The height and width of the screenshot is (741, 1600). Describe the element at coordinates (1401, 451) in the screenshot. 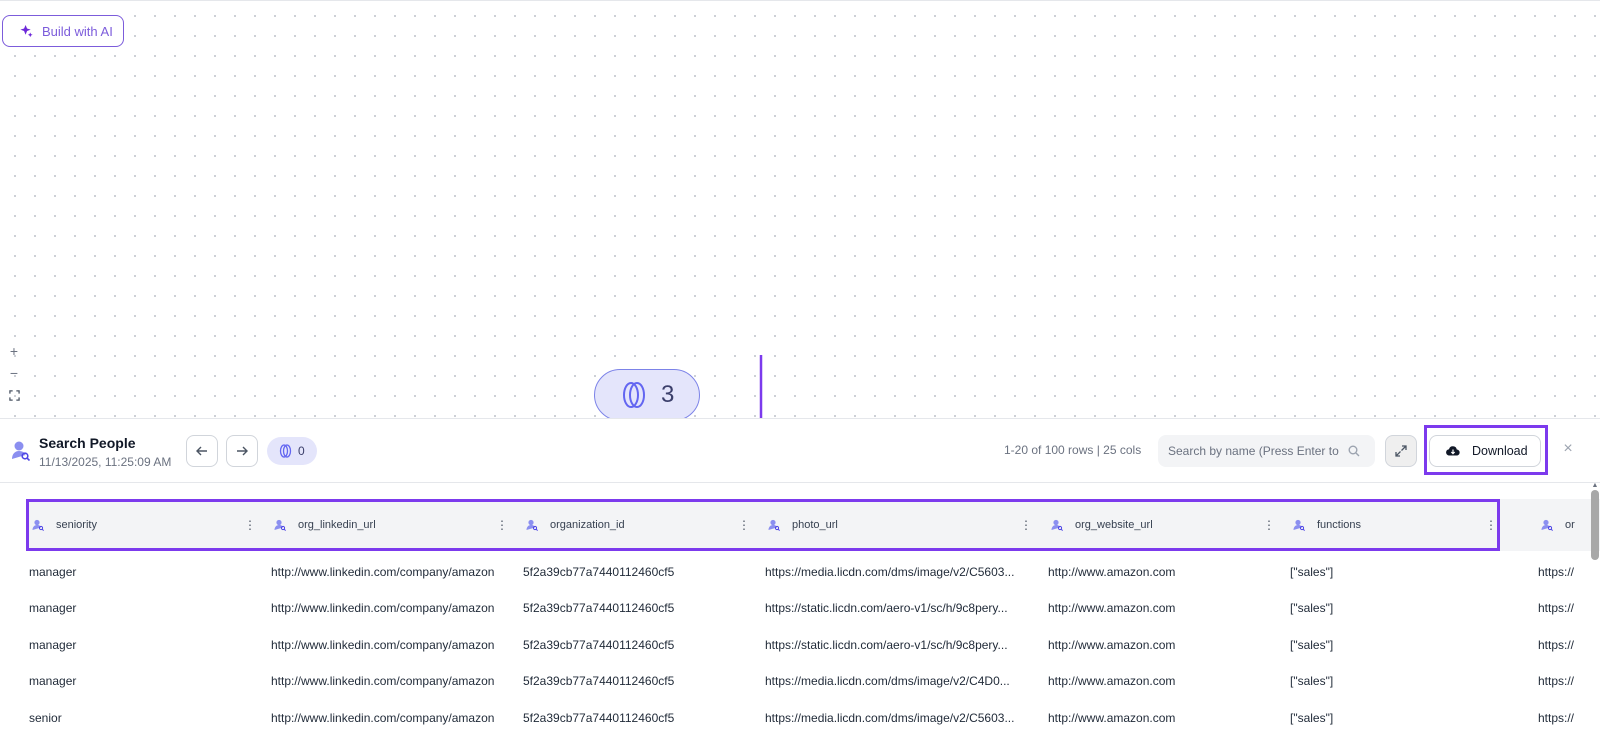

I see `expand-button` at that location.